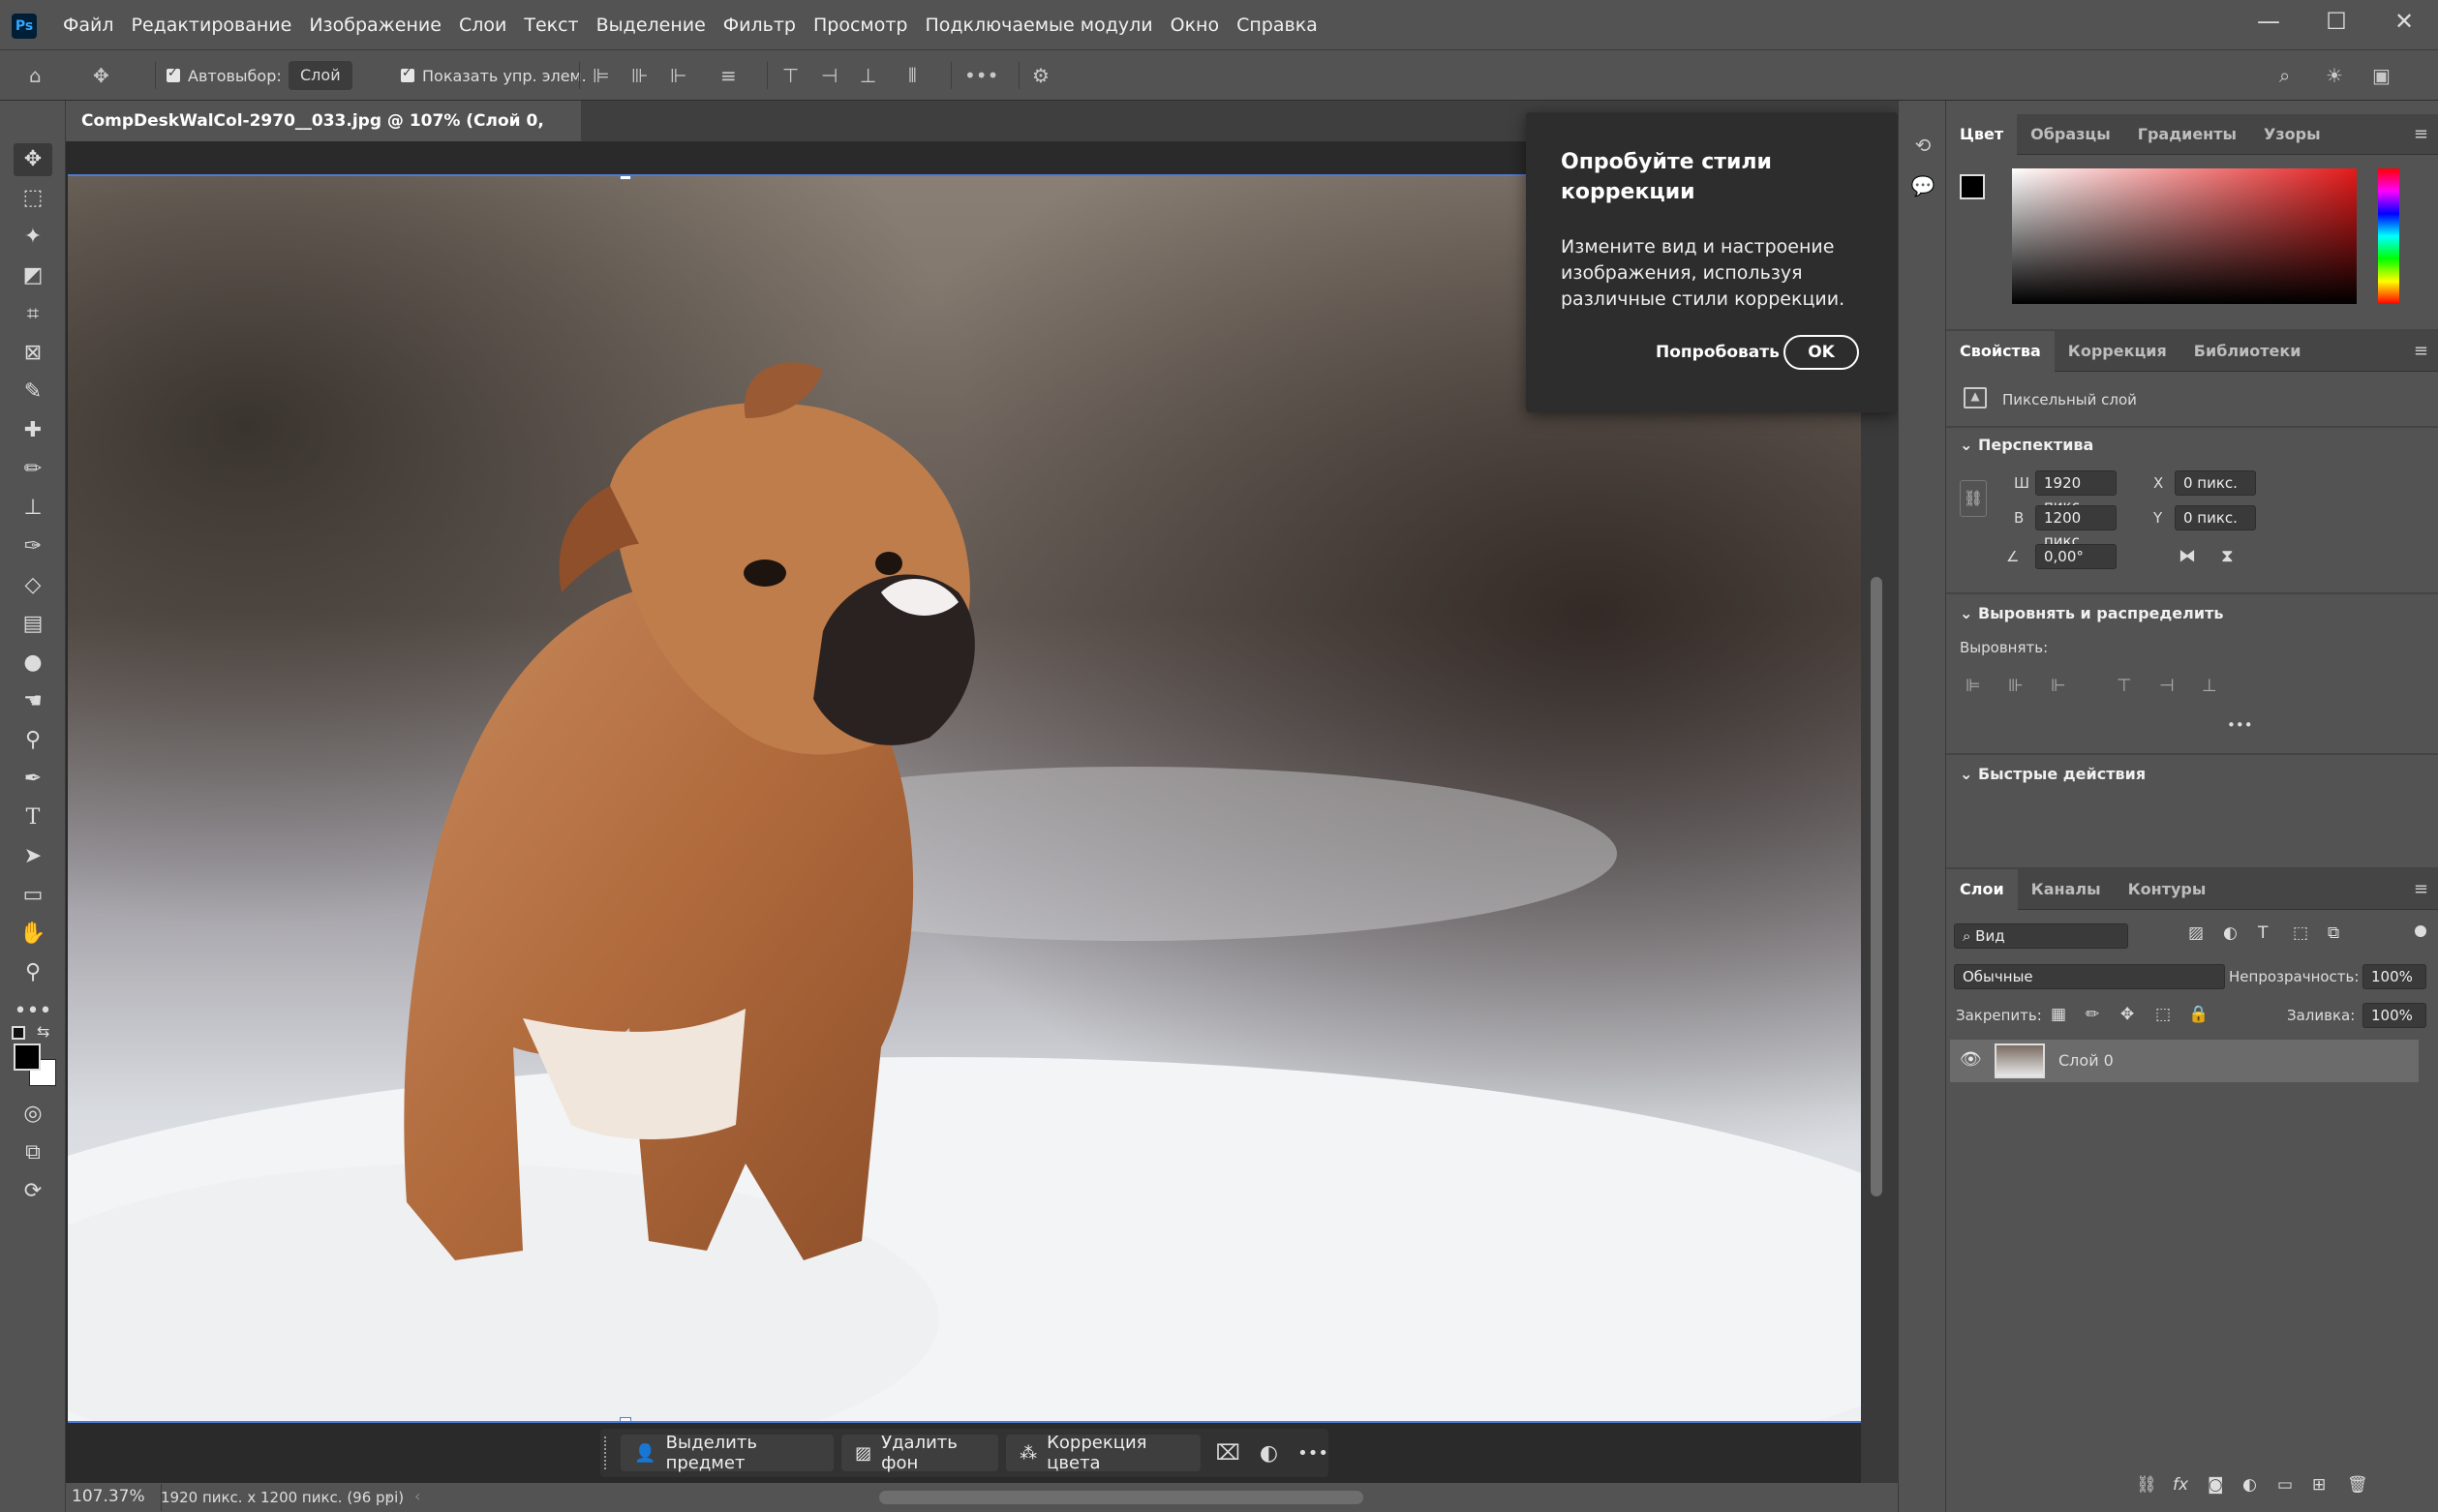 The width and height of the screenshot is (2438, 1512). Describe the element at coordinates (1121, 1497) in the screenshot. I see `horizontal-scrollbar` at that location.